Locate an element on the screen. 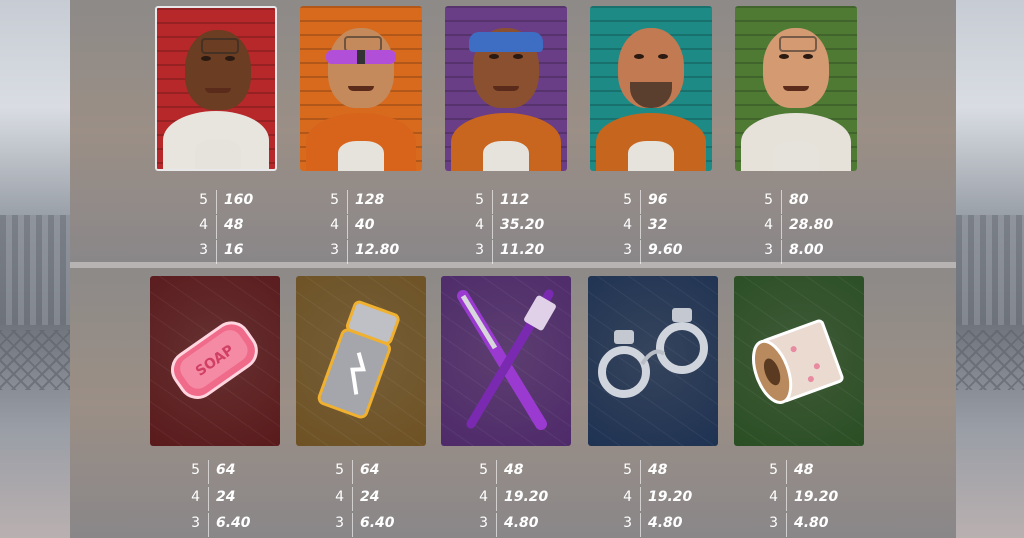 The image size is (1024, 538). payout-value: 80 is located at coordinates (799, 200).